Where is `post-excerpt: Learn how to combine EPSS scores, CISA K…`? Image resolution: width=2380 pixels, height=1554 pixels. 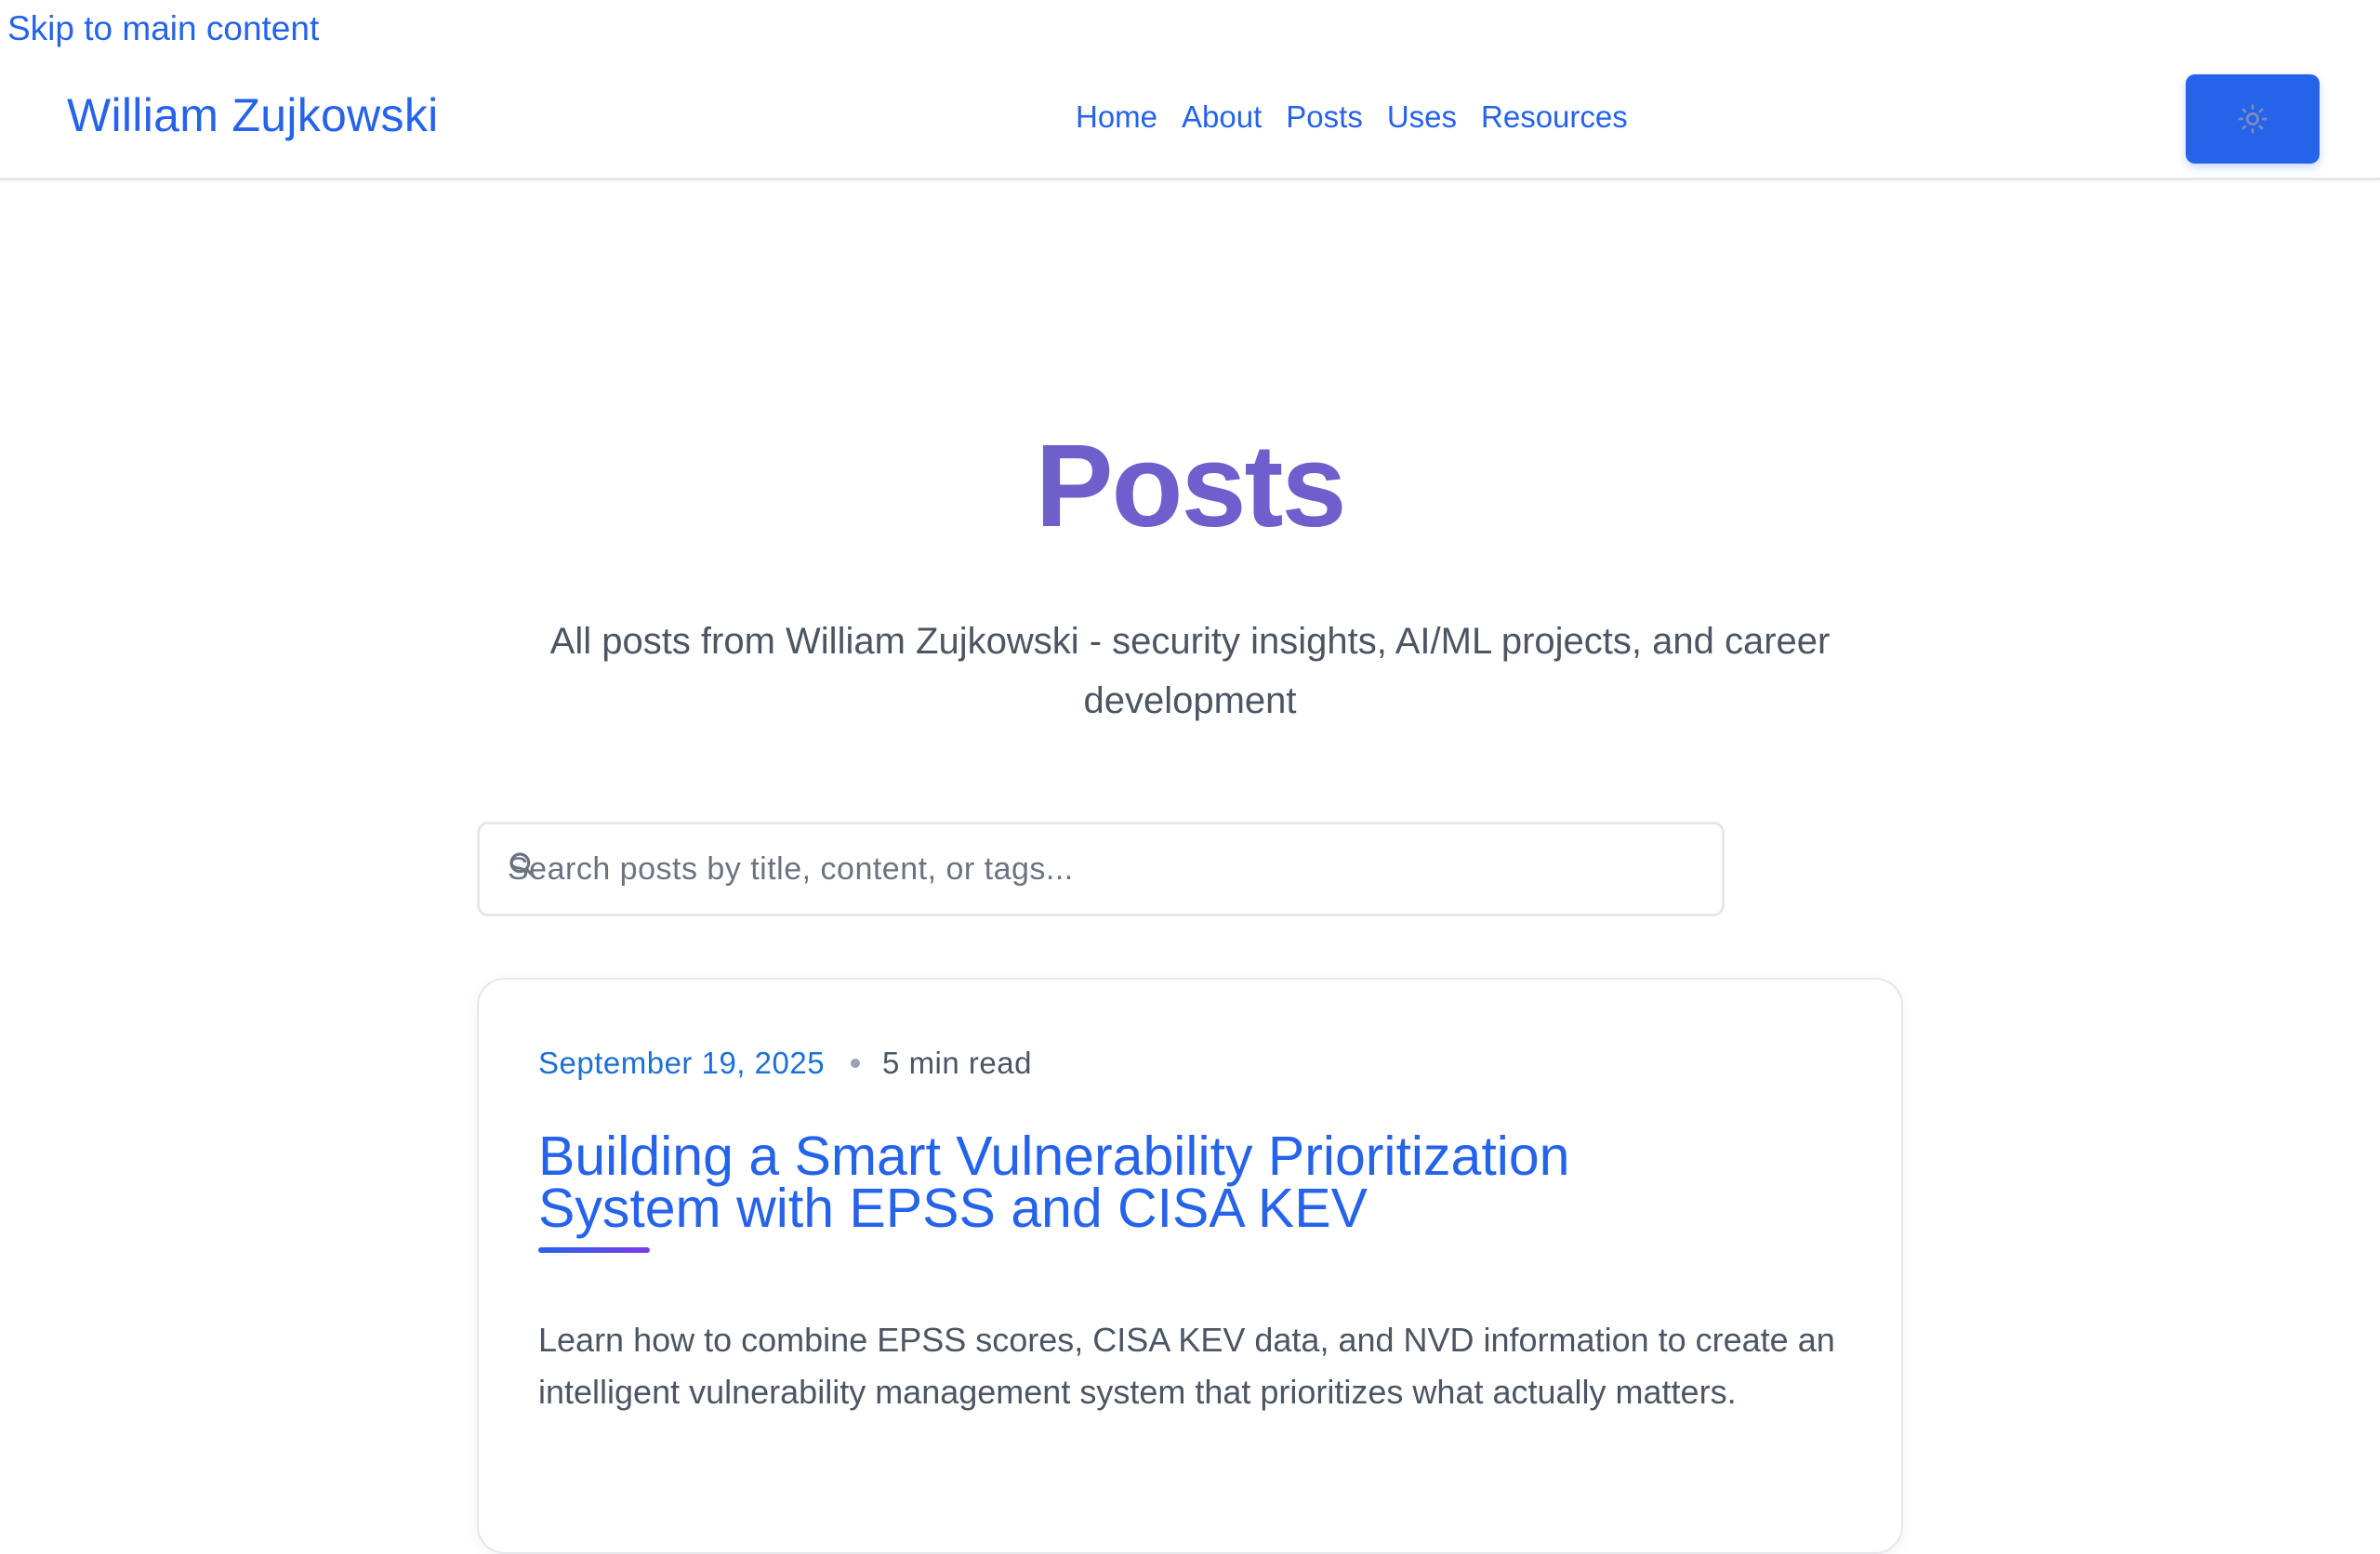 post-excerpt: Learn how to combine EPSS scores, CISA K… is located at coordinates (1186, 1366).